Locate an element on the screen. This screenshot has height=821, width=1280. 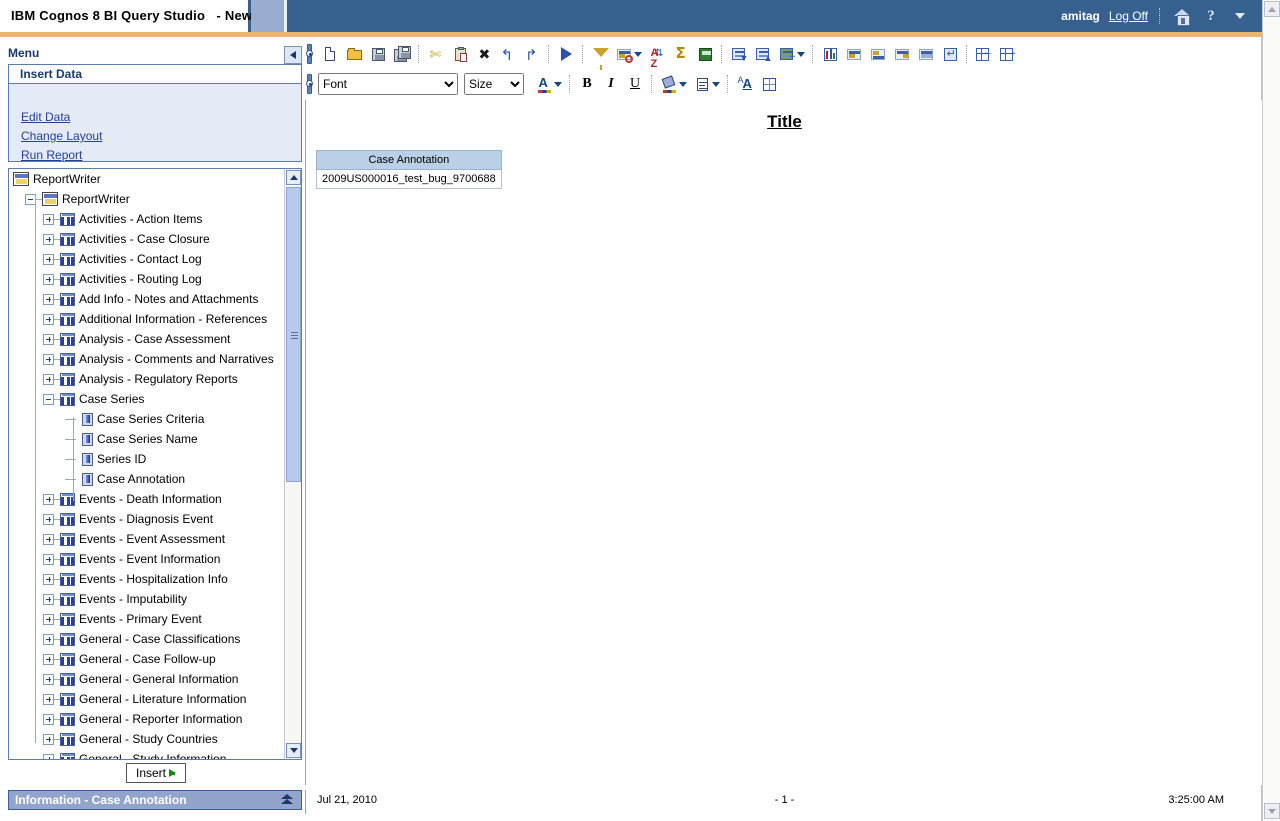
tree-item: Additional Information - References is located at coordinates (147, 319).